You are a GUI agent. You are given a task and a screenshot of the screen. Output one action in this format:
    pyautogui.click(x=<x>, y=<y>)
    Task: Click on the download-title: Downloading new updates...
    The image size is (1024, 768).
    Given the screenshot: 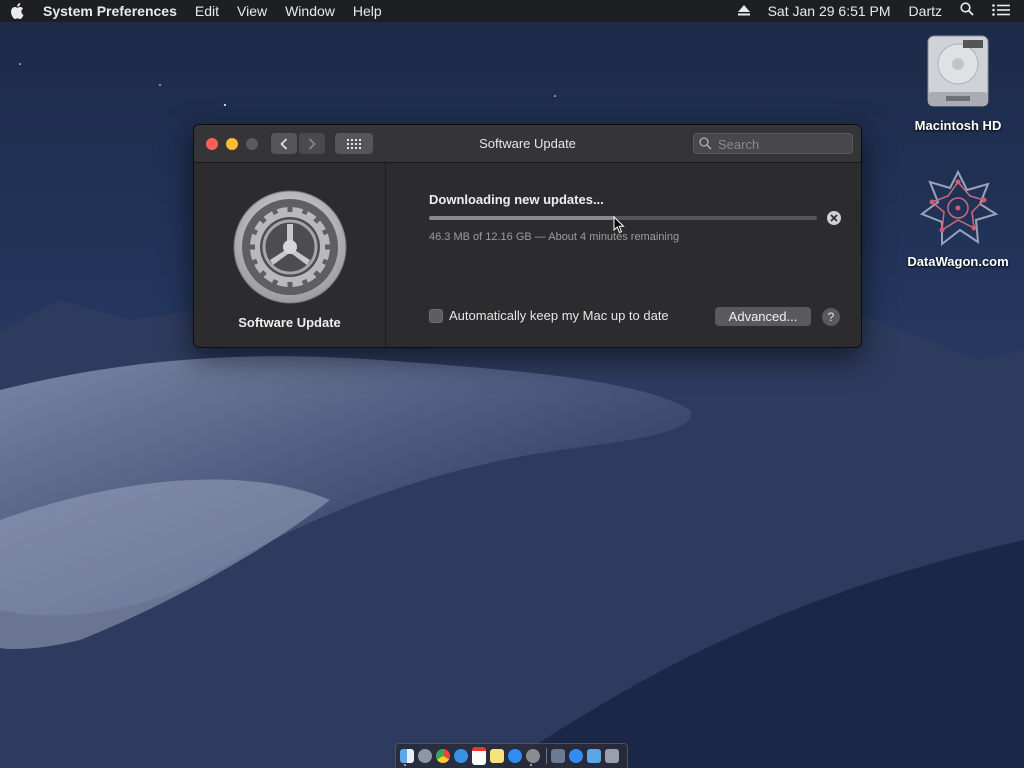 What is the action you would take?
    pyautogui.click(x=516, y=199)
    